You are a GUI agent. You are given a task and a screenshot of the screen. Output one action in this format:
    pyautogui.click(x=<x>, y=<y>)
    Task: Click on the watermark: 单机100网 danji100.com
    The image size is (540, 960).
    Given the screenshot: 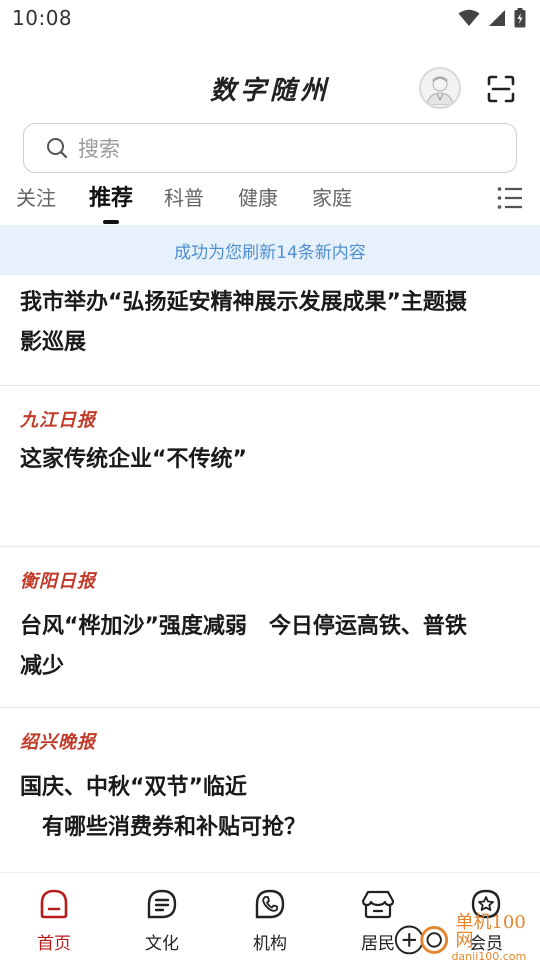 What is the action you would take?
    pyautogui.click(x=466, y=935)
    